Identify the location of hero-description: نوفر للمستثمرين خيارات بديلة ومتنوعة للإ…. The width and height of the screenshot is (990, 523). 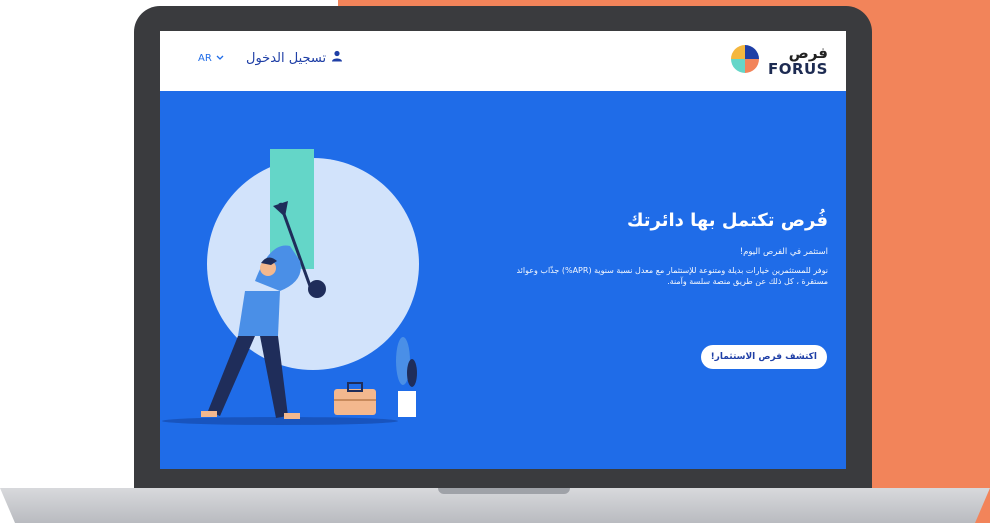
(672, 276).